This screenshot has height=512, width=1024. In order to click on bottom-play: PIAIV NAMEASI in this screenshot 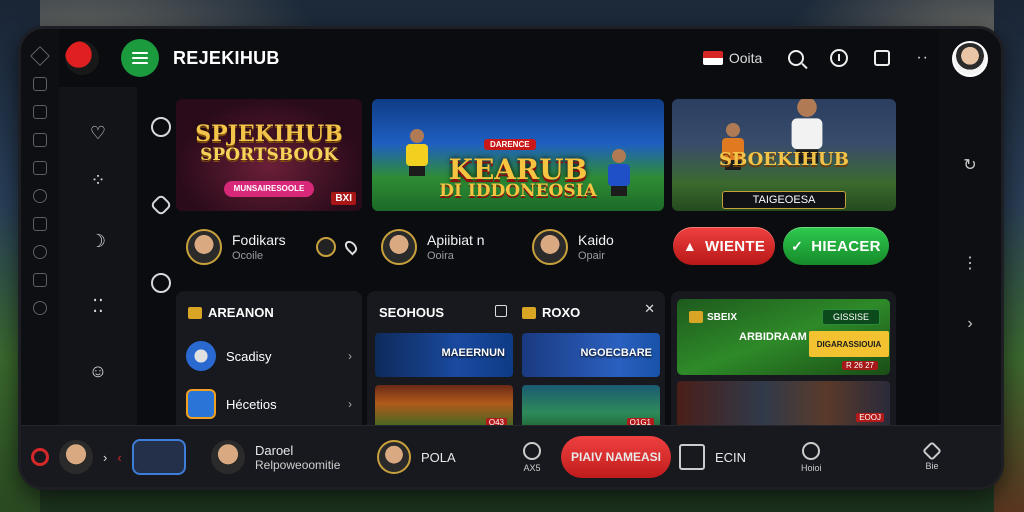, I will do `click(616, 456)`.